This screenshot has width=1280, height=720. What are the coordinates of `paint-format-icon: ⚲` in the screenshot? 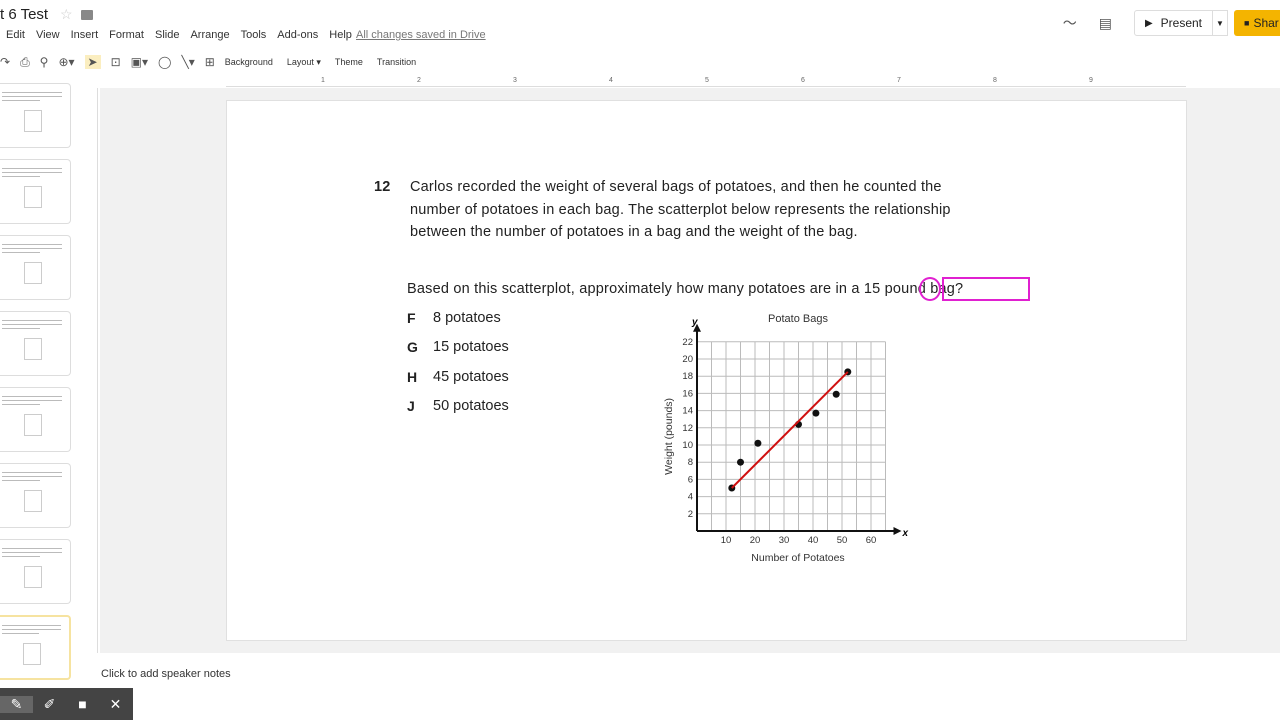 It's located at (44, 62).